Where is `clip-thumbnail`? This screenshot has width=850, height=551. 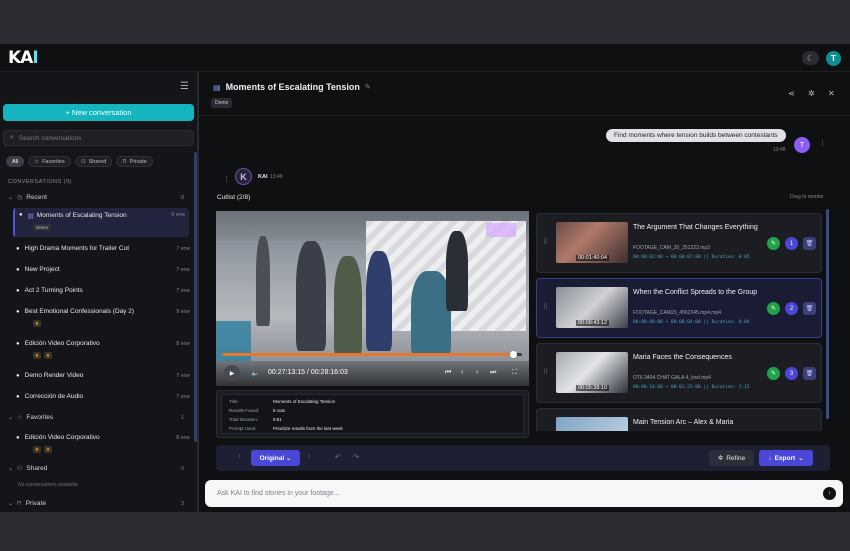 clip-thumbnail is located at coordinates (592, 424).